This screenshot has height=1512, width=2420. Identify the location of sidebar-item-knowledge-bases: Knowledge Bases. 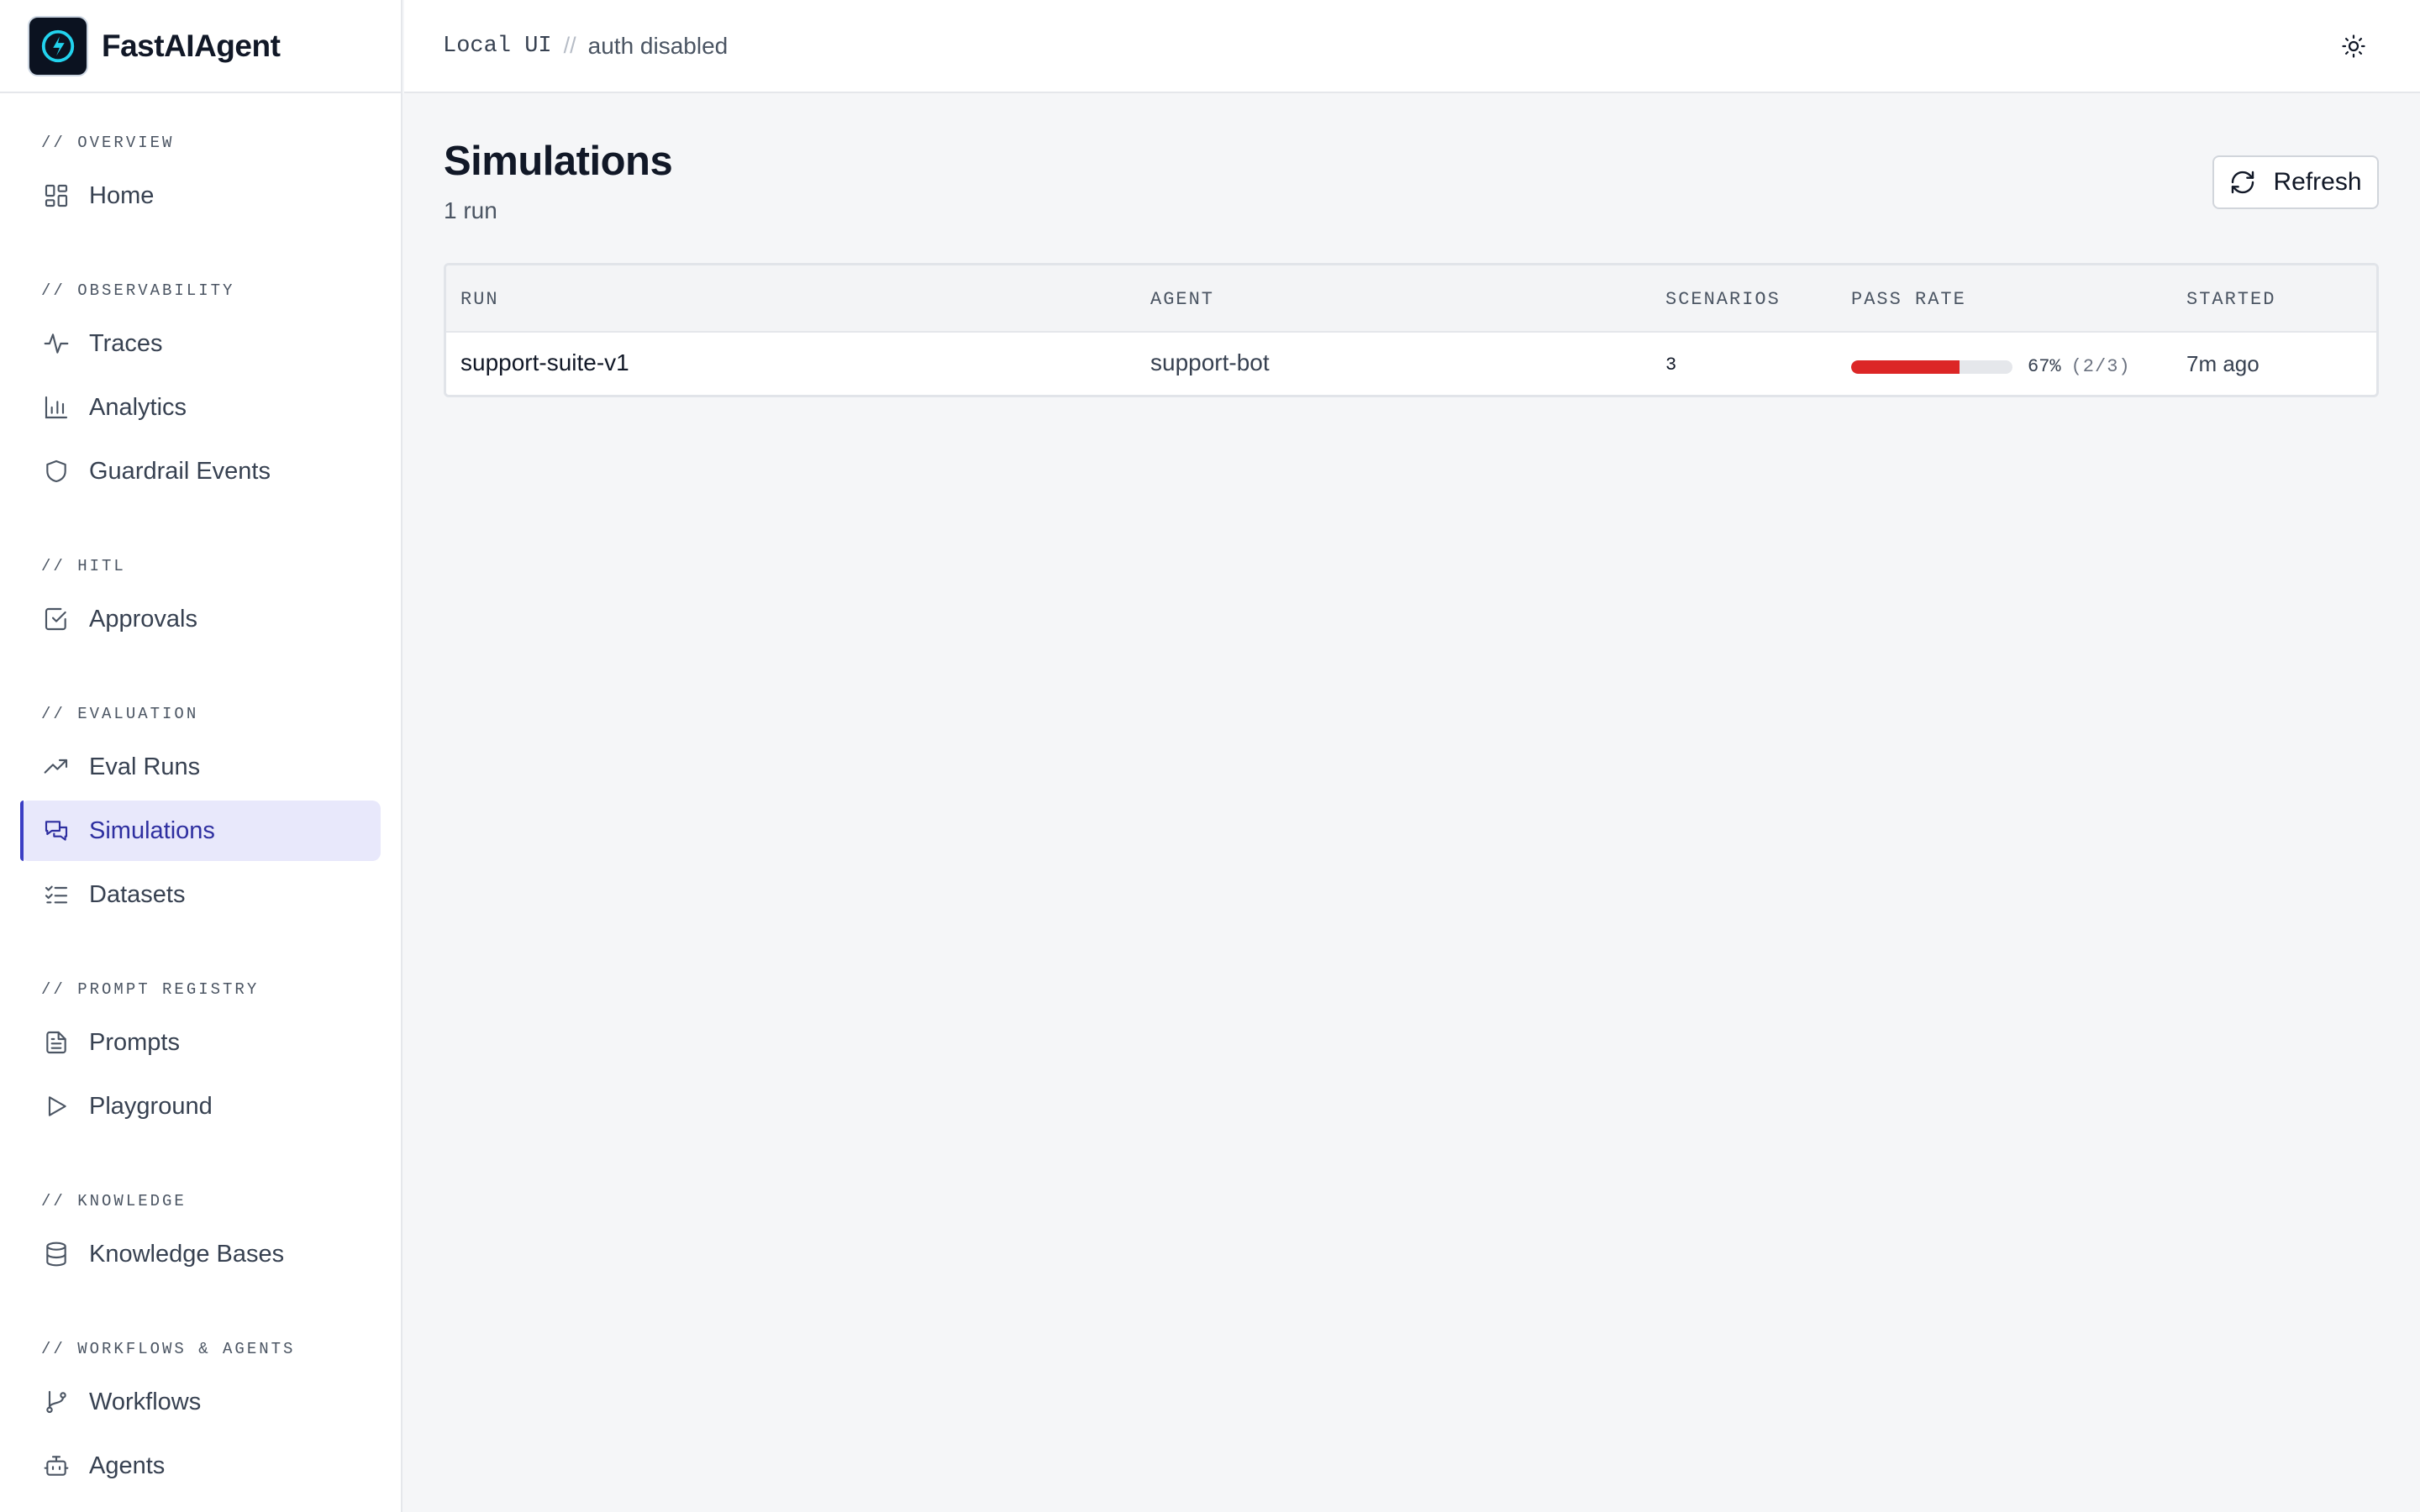
(200, 1254).